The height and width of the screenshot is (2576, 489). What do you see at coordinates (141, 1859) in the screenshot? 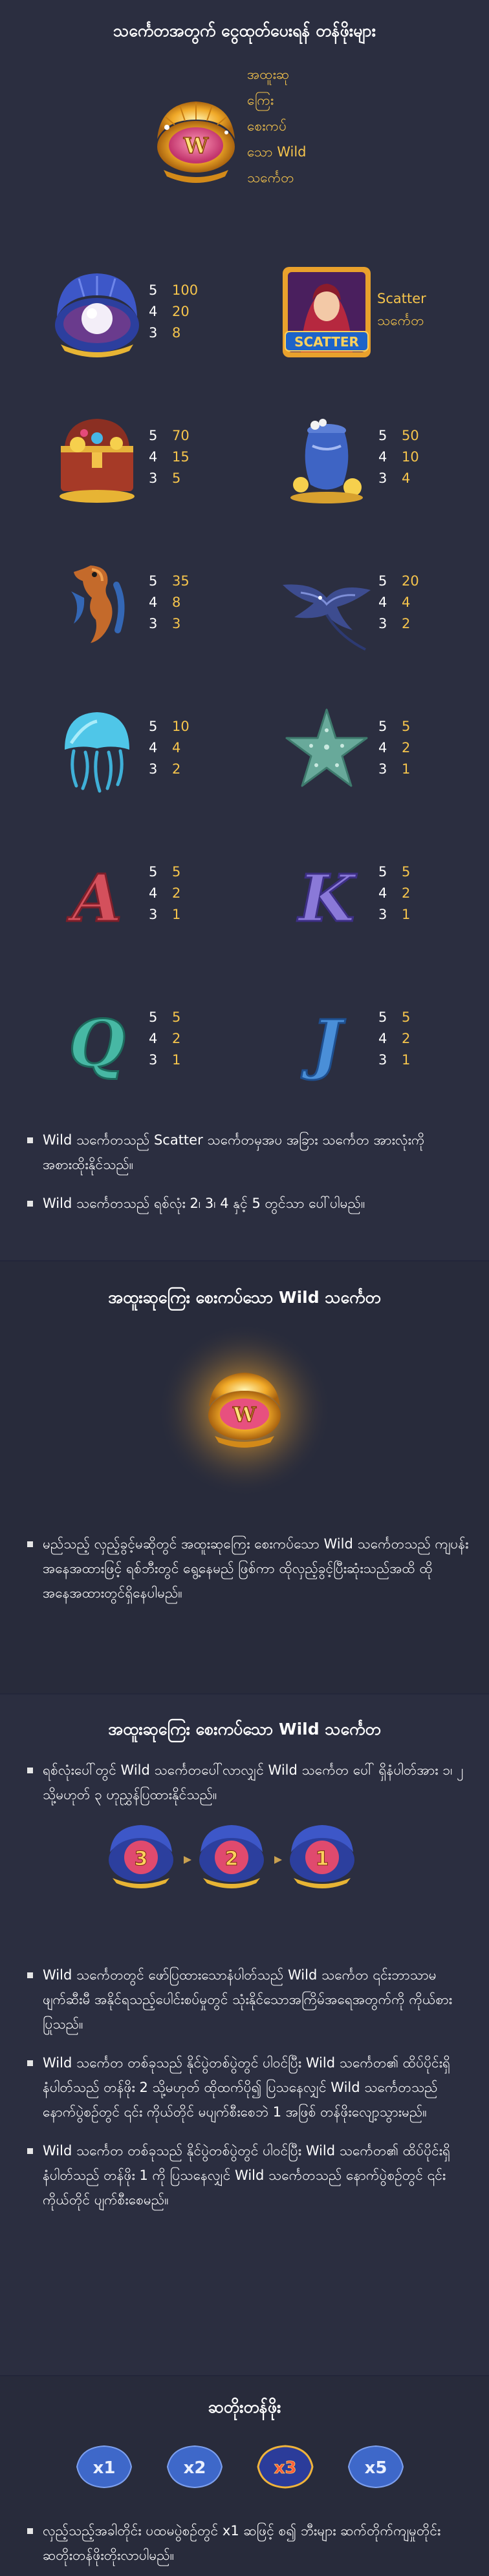
I see `counter-value: 3` at bounding box center [141, 1859].